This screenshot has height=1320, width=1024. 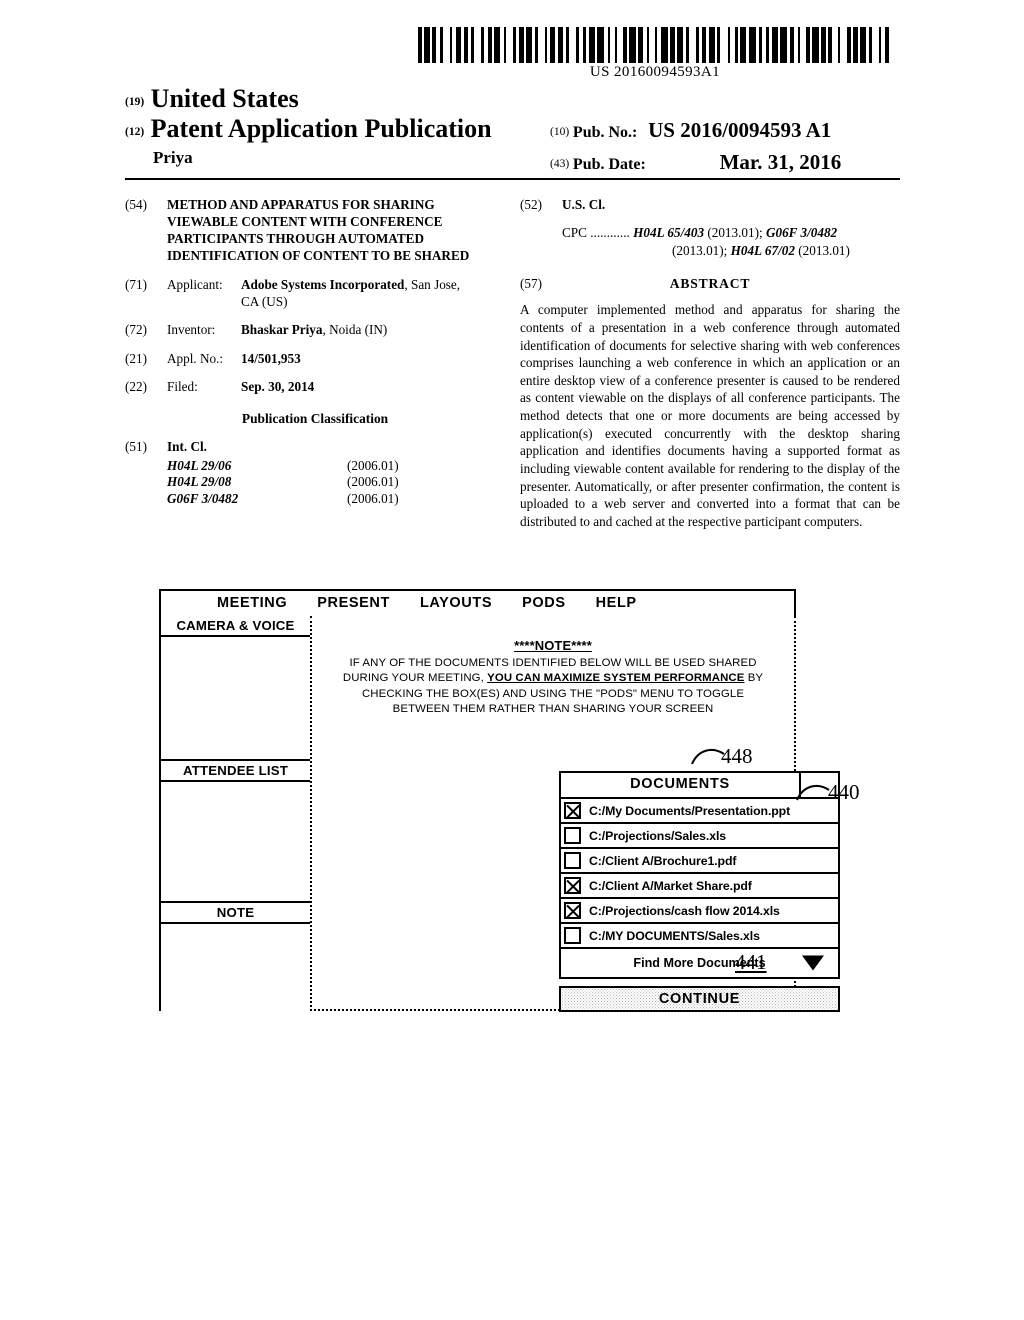 I want to click on menu-bar: MEETING PRESENT LAYOUTS PODS HELP, so click(x=477, y=603).